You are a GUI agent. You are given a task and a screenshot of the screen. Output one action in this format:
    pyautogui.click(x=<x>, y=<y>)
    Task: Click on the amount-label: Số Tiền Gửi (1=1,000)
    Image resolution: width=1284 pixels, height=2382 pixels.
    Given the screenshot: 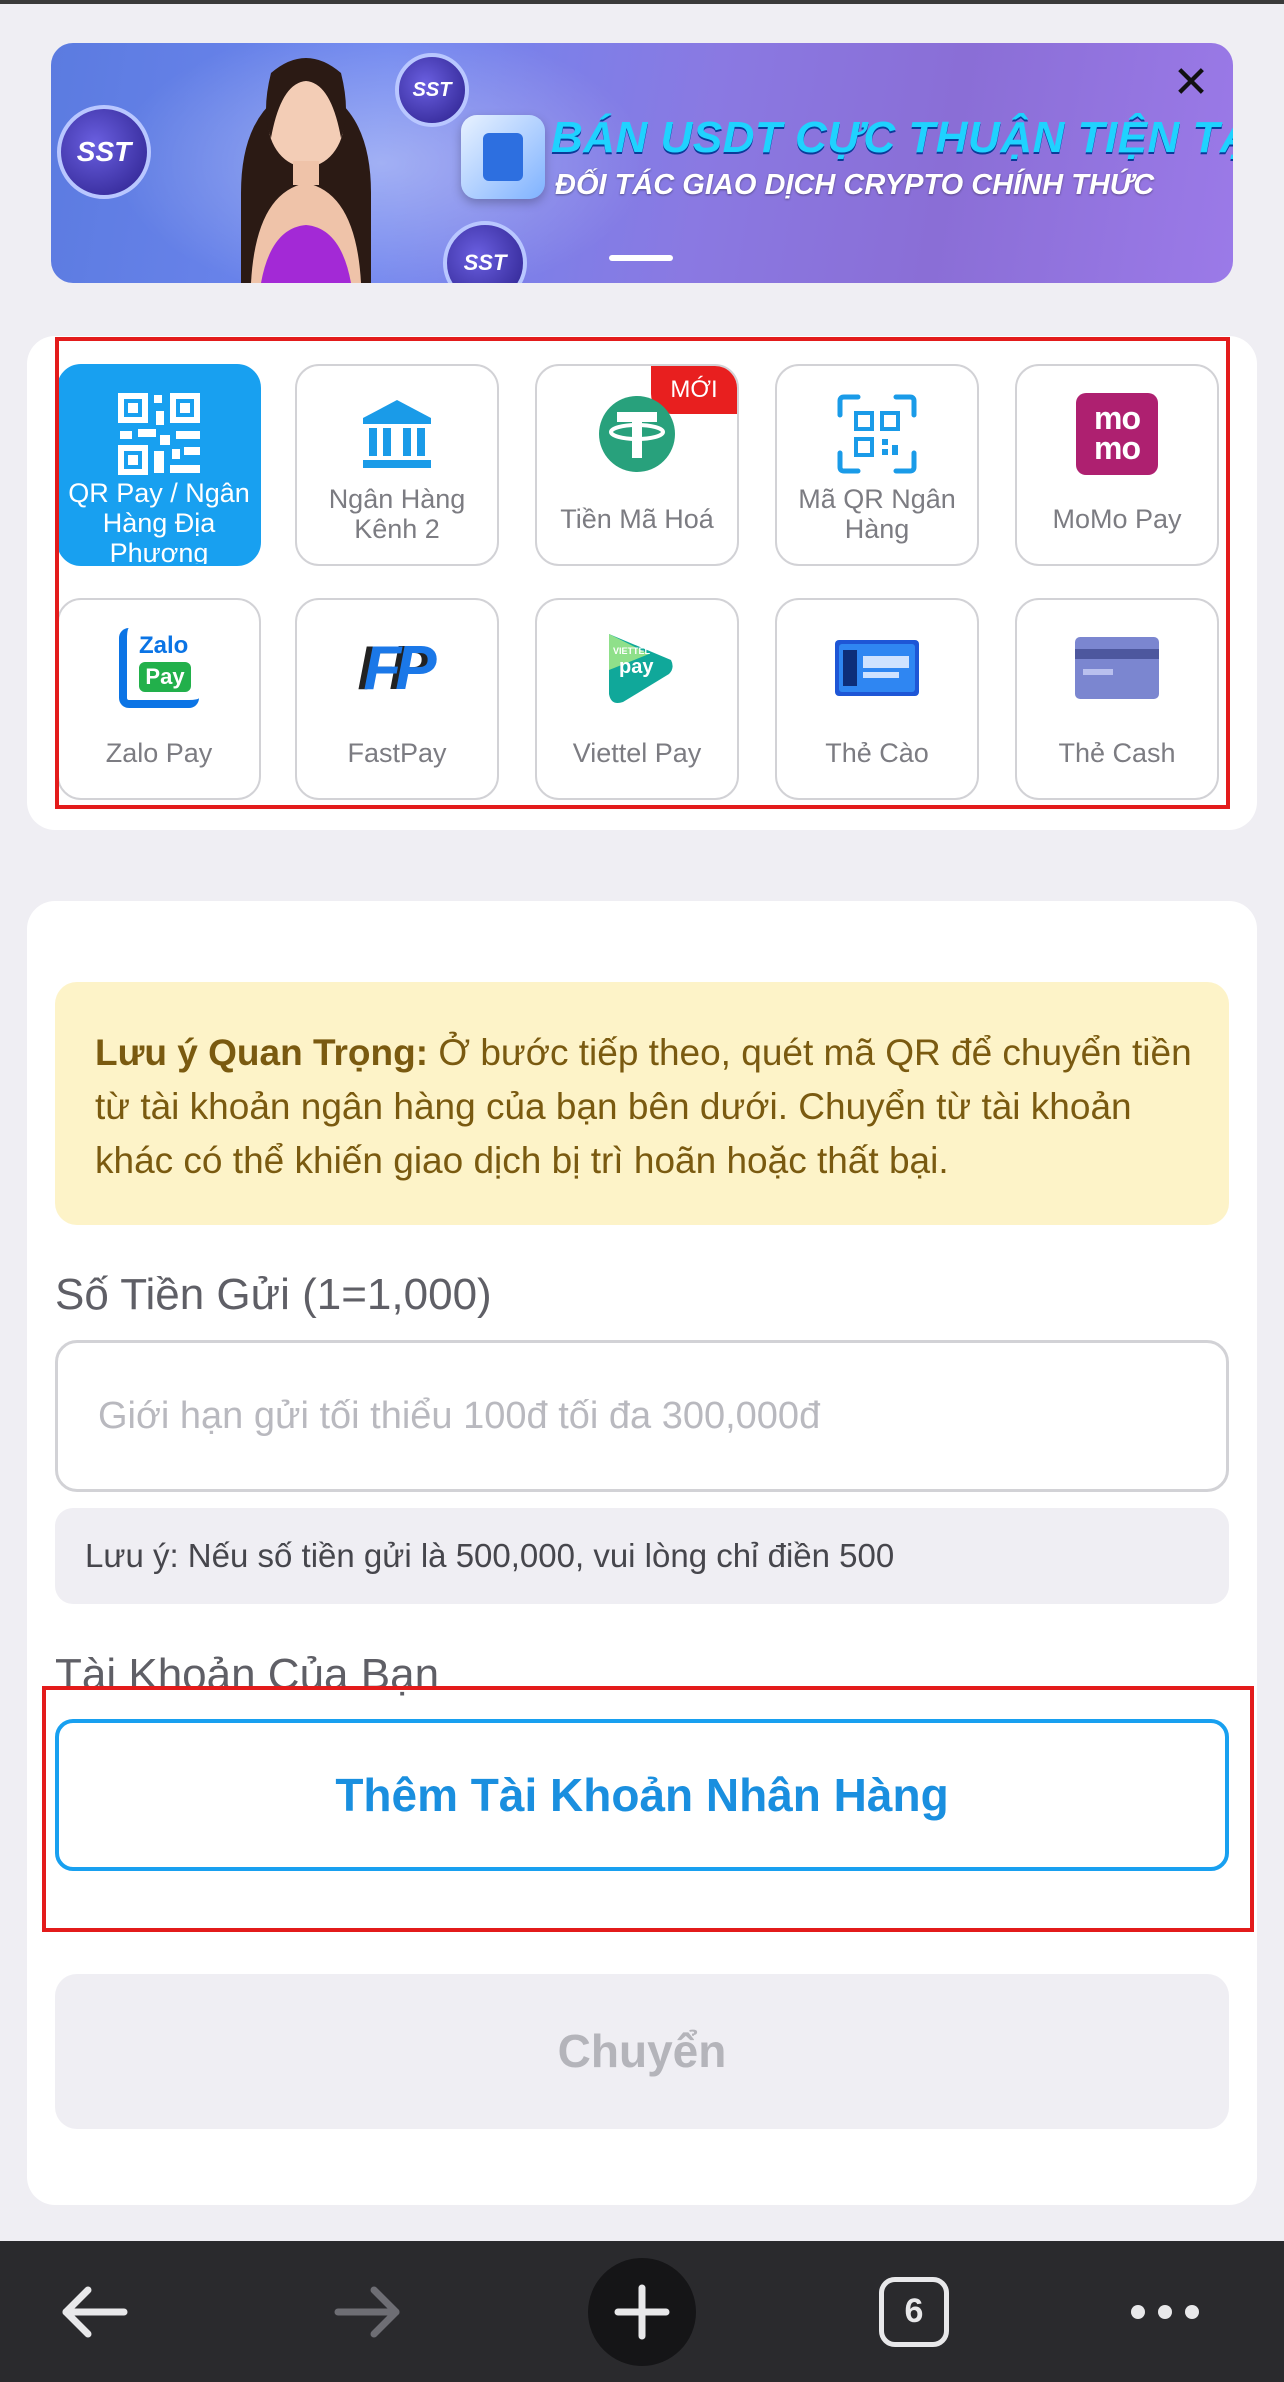 What is the action you would take?
    pyautogui.click(x=273, y=1294)
    